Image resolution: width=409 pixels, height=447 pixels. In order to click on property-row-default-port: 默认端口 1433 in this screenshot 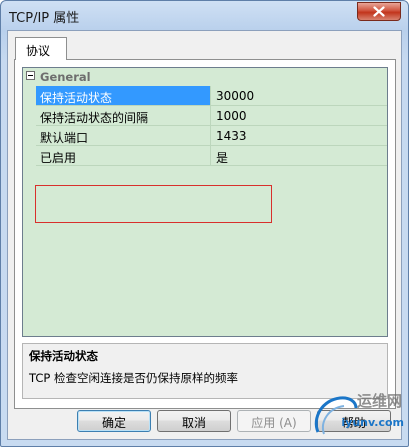, I will do `click(211, 136)`.